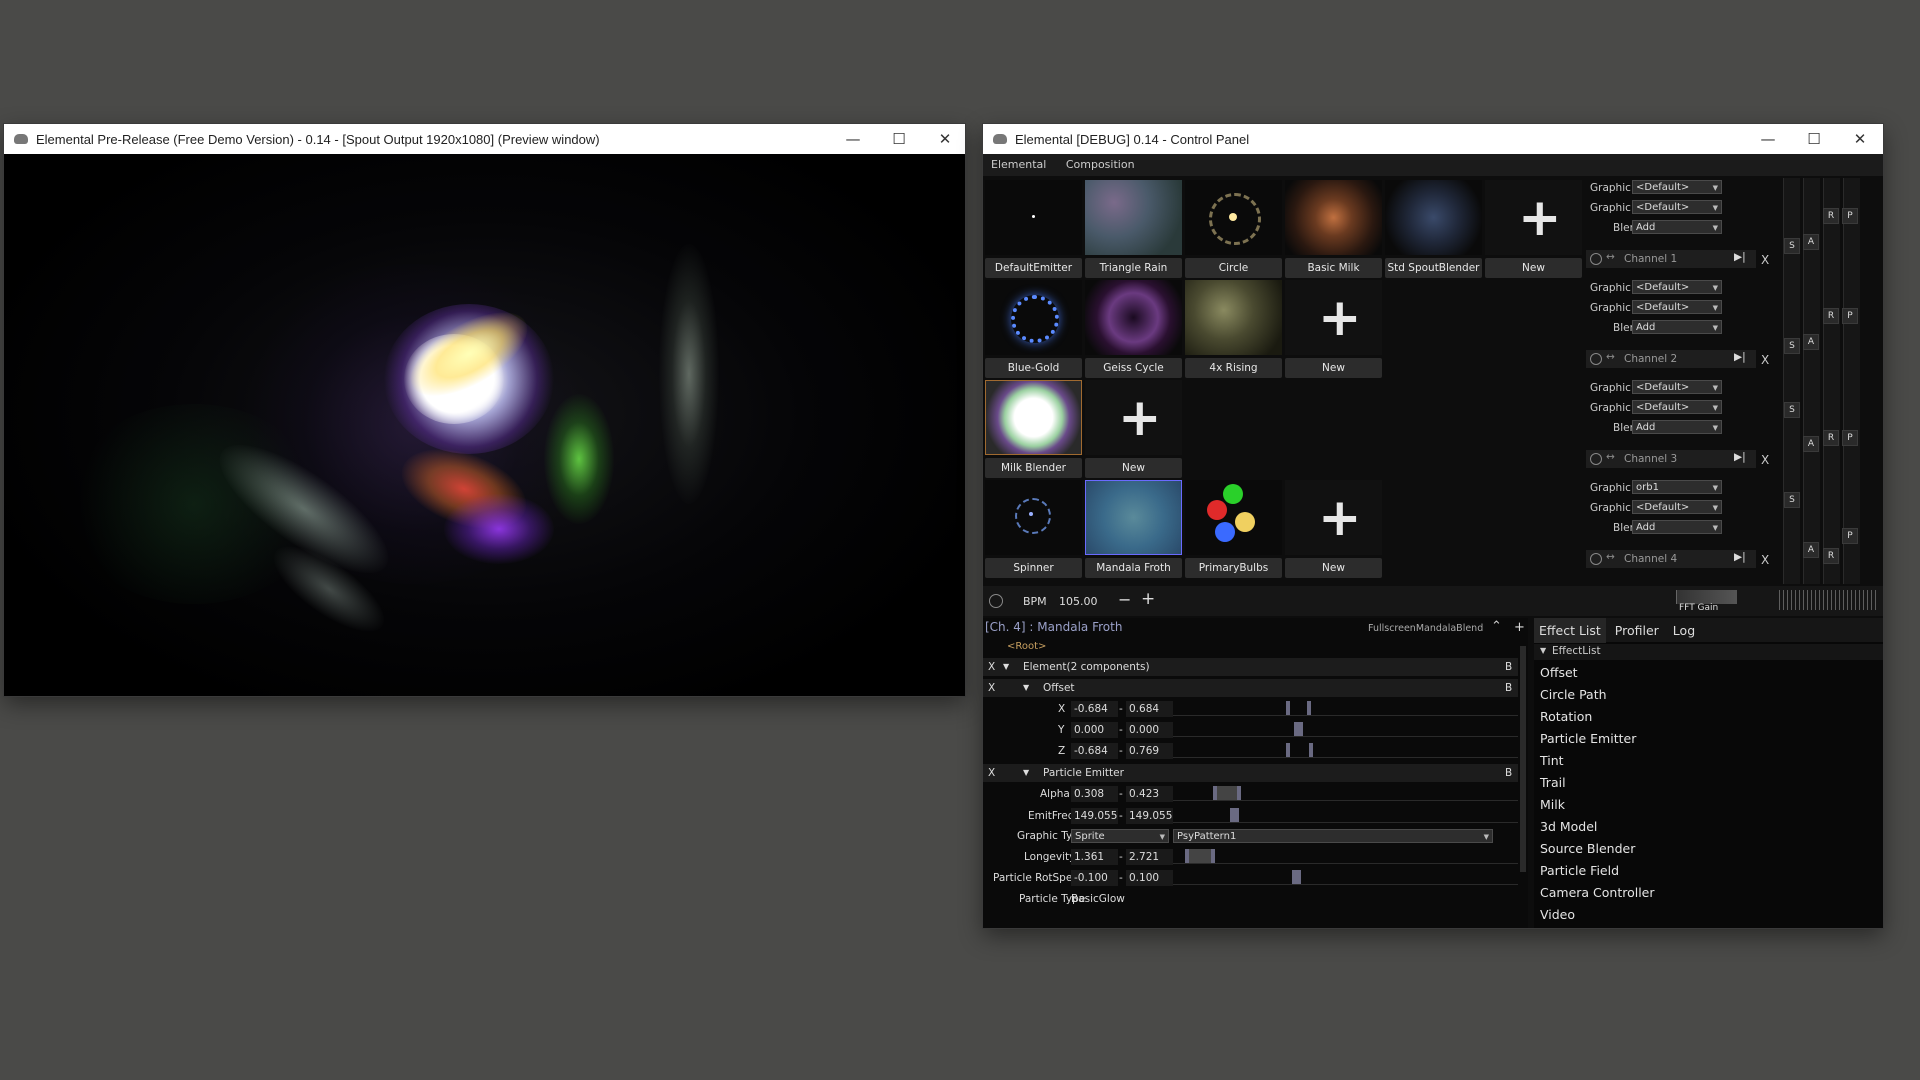  I want to click on tile-blue-gold: Blue-Gold, so click(1033, 330).